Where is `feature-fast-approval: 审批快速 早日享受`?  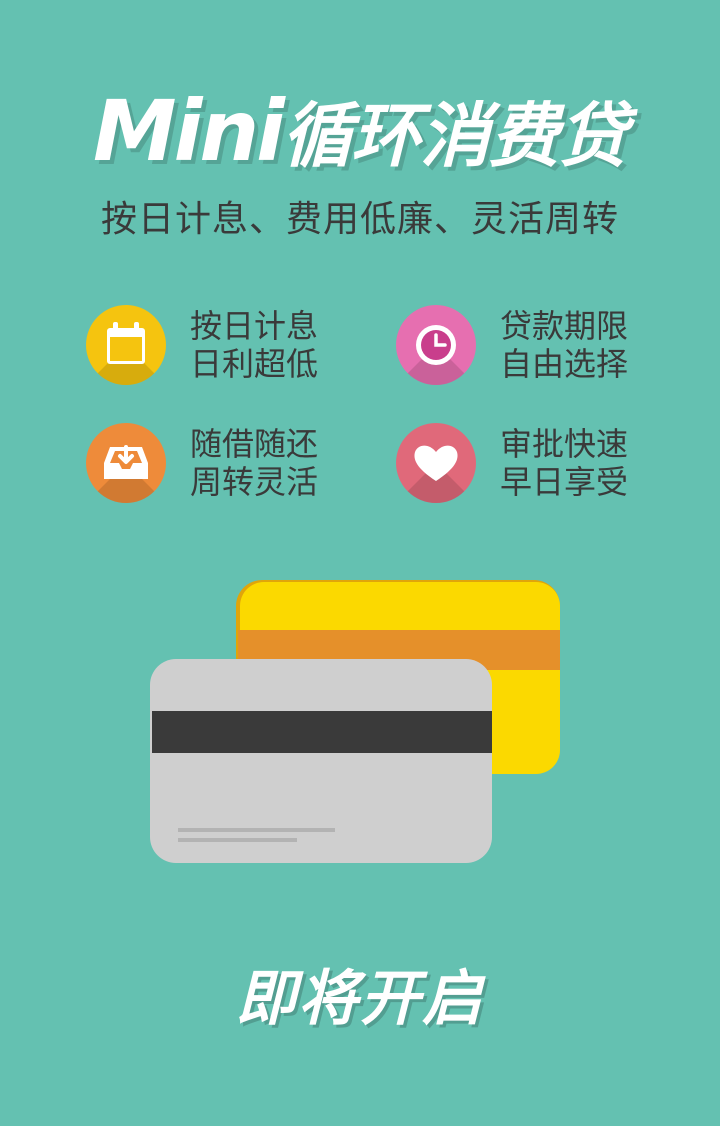
feature-fast-approval: 审批快速 早日享受 is located at coordinates (546, 465).